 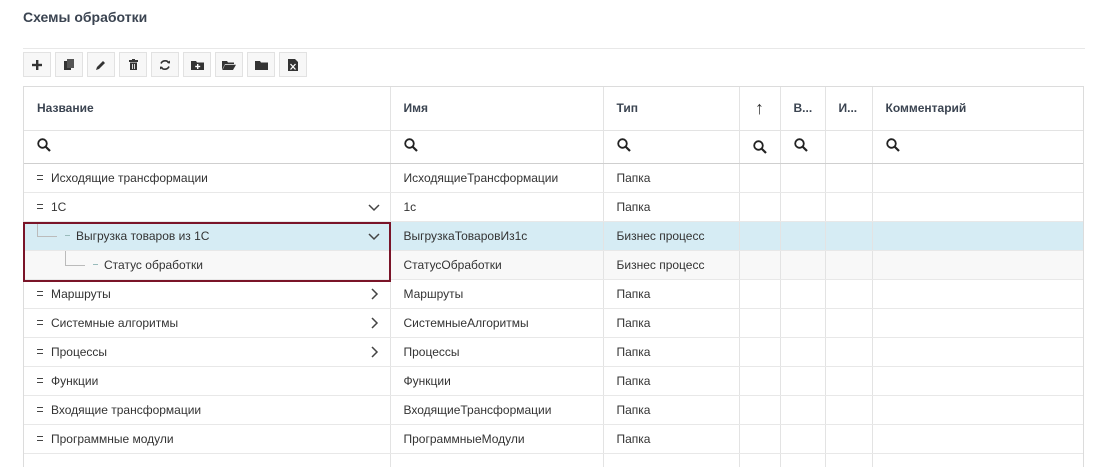 I want to click on filter-comment-cell, so click(x=977, y=147).